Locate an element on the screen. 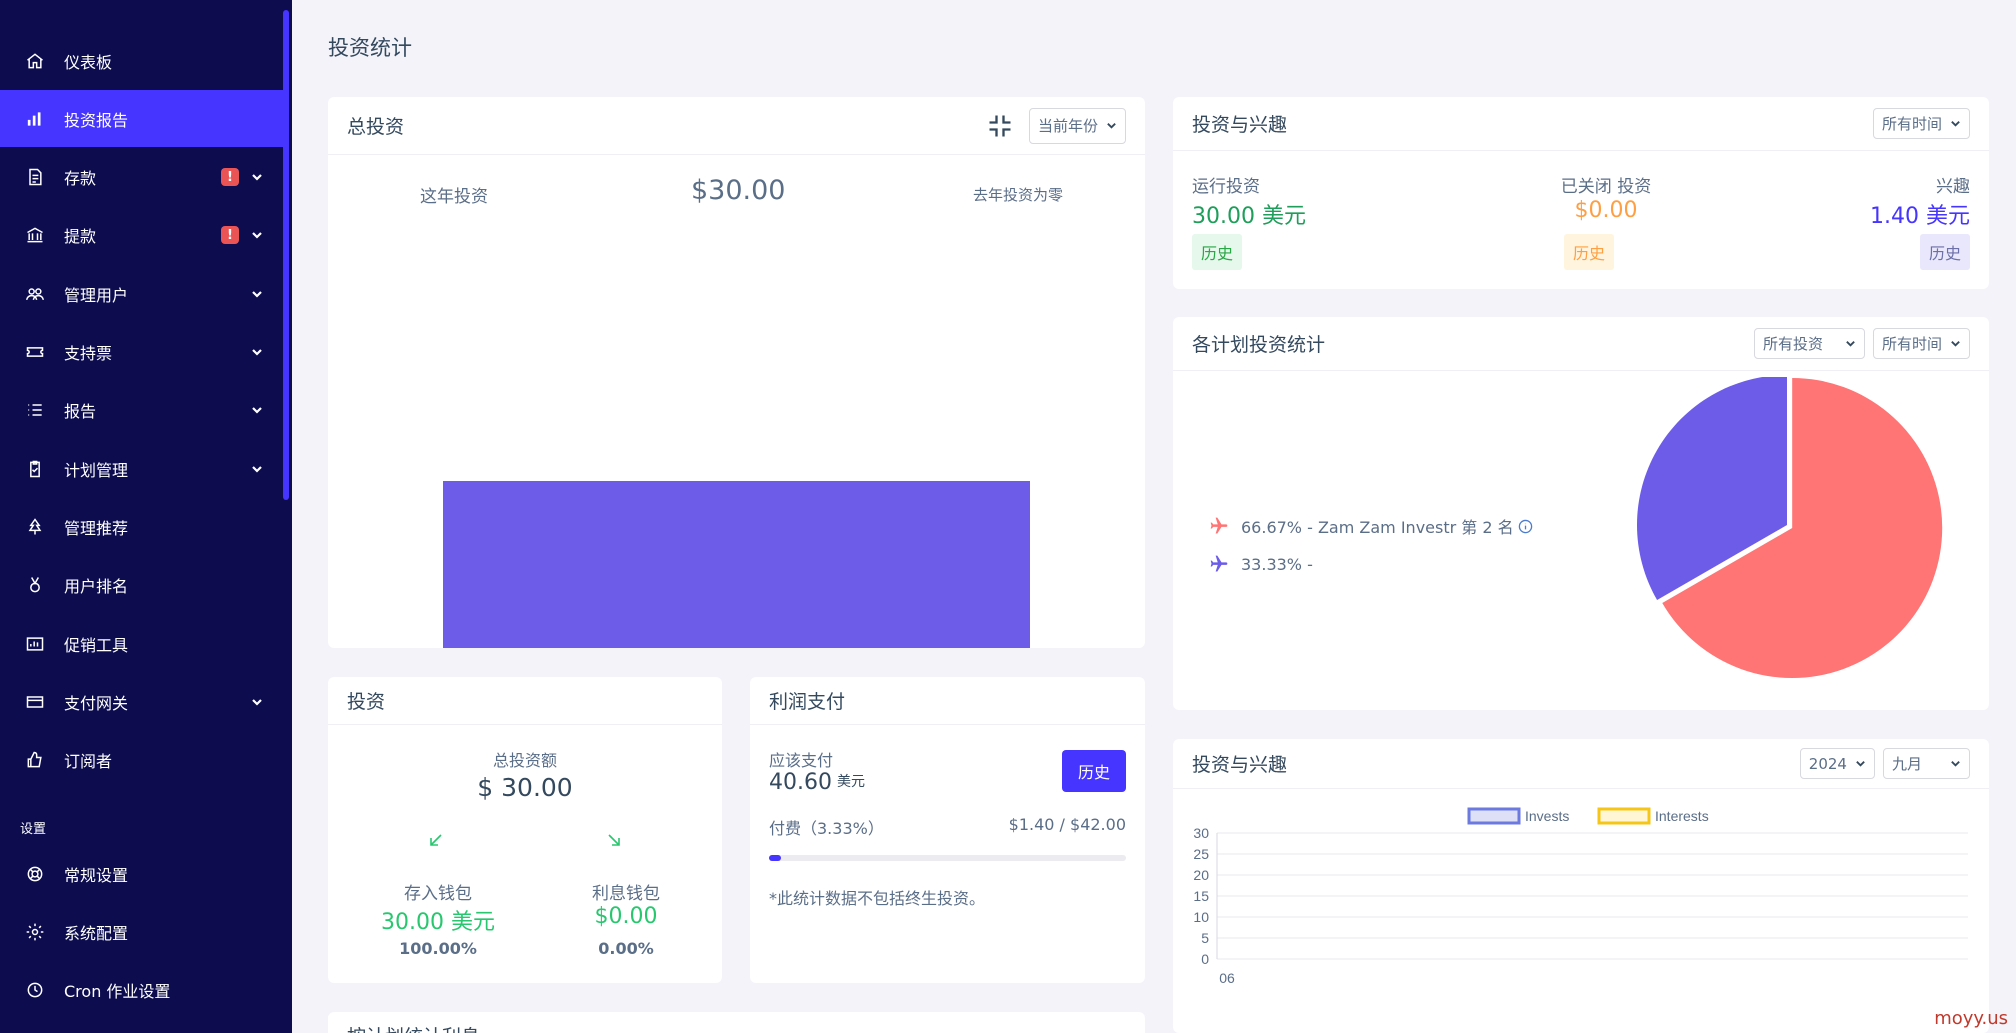  closed-investment-label: 已关闭 投资 is located at coordinates (1606, 187).